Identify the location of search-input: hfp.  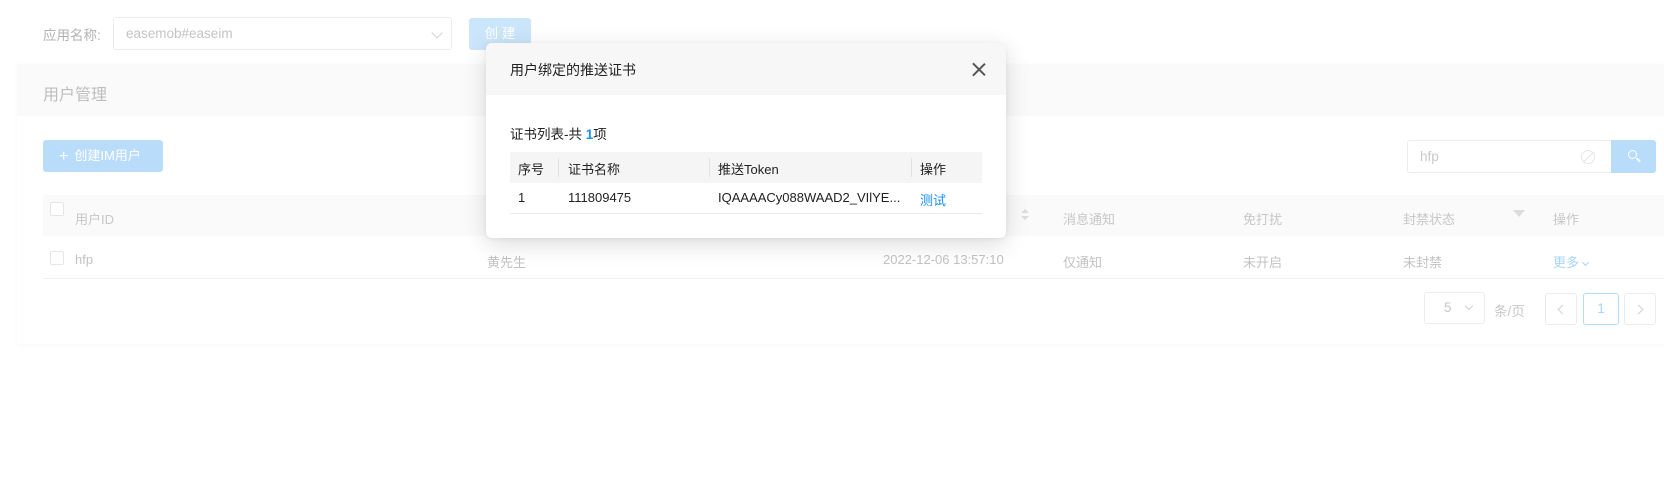
(1509, 156).